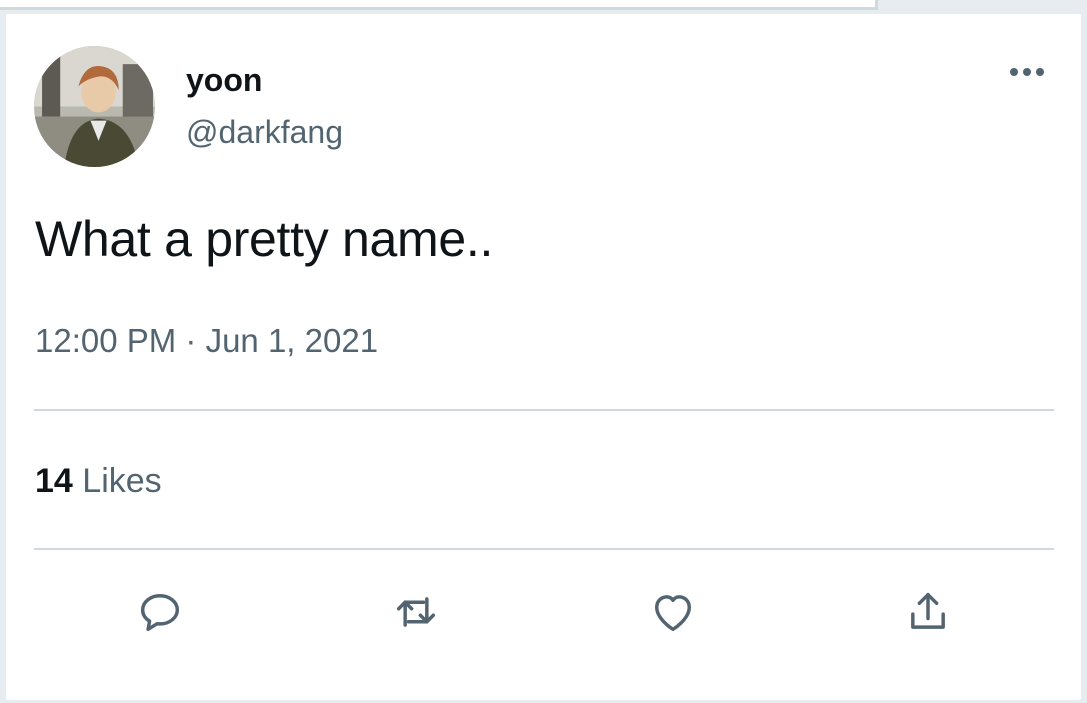 The height and width of the screenshot is (703, 1087). I want to click on avatar, so click(94, 106).